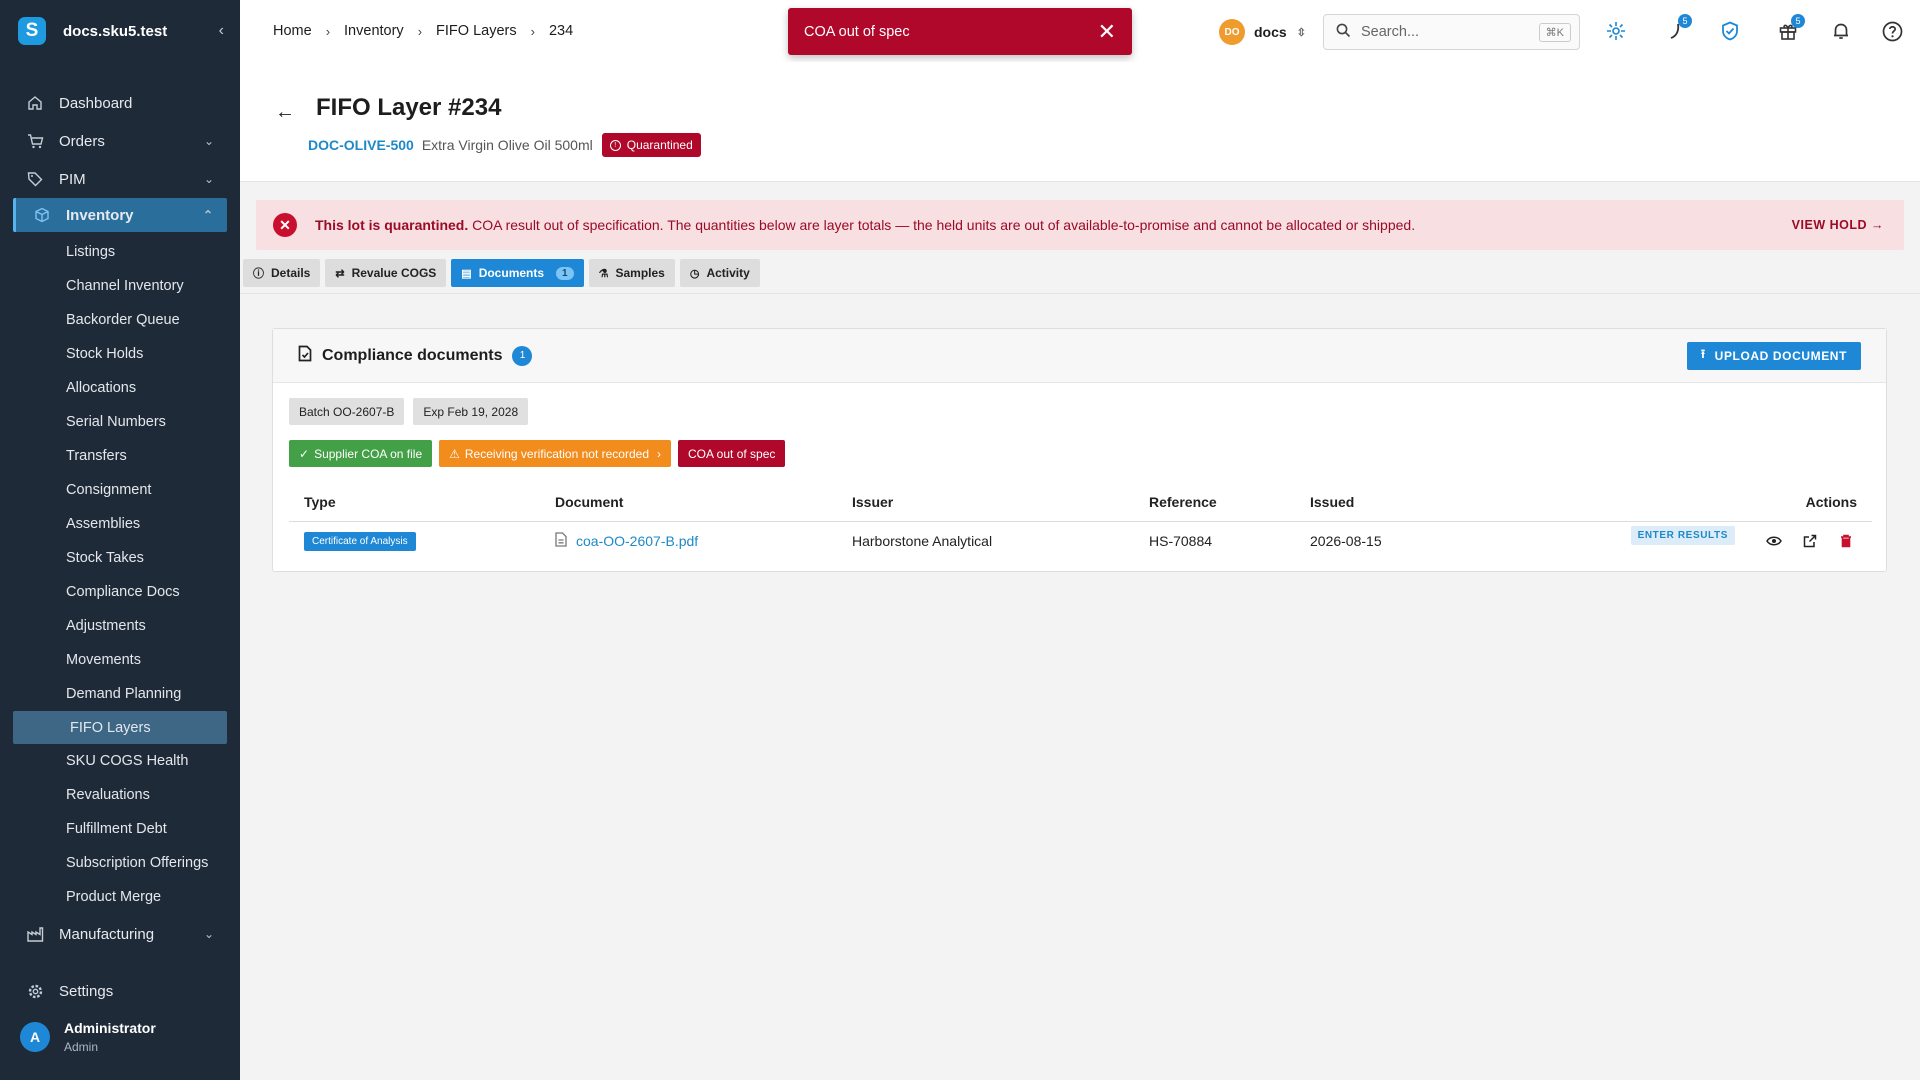 The width and height of the screenshot is (1920, 1080). Describe the element at coordinates (120, 456) in the screenshot. I see `sidebar-subitem-transfers: Transfers` at that location.